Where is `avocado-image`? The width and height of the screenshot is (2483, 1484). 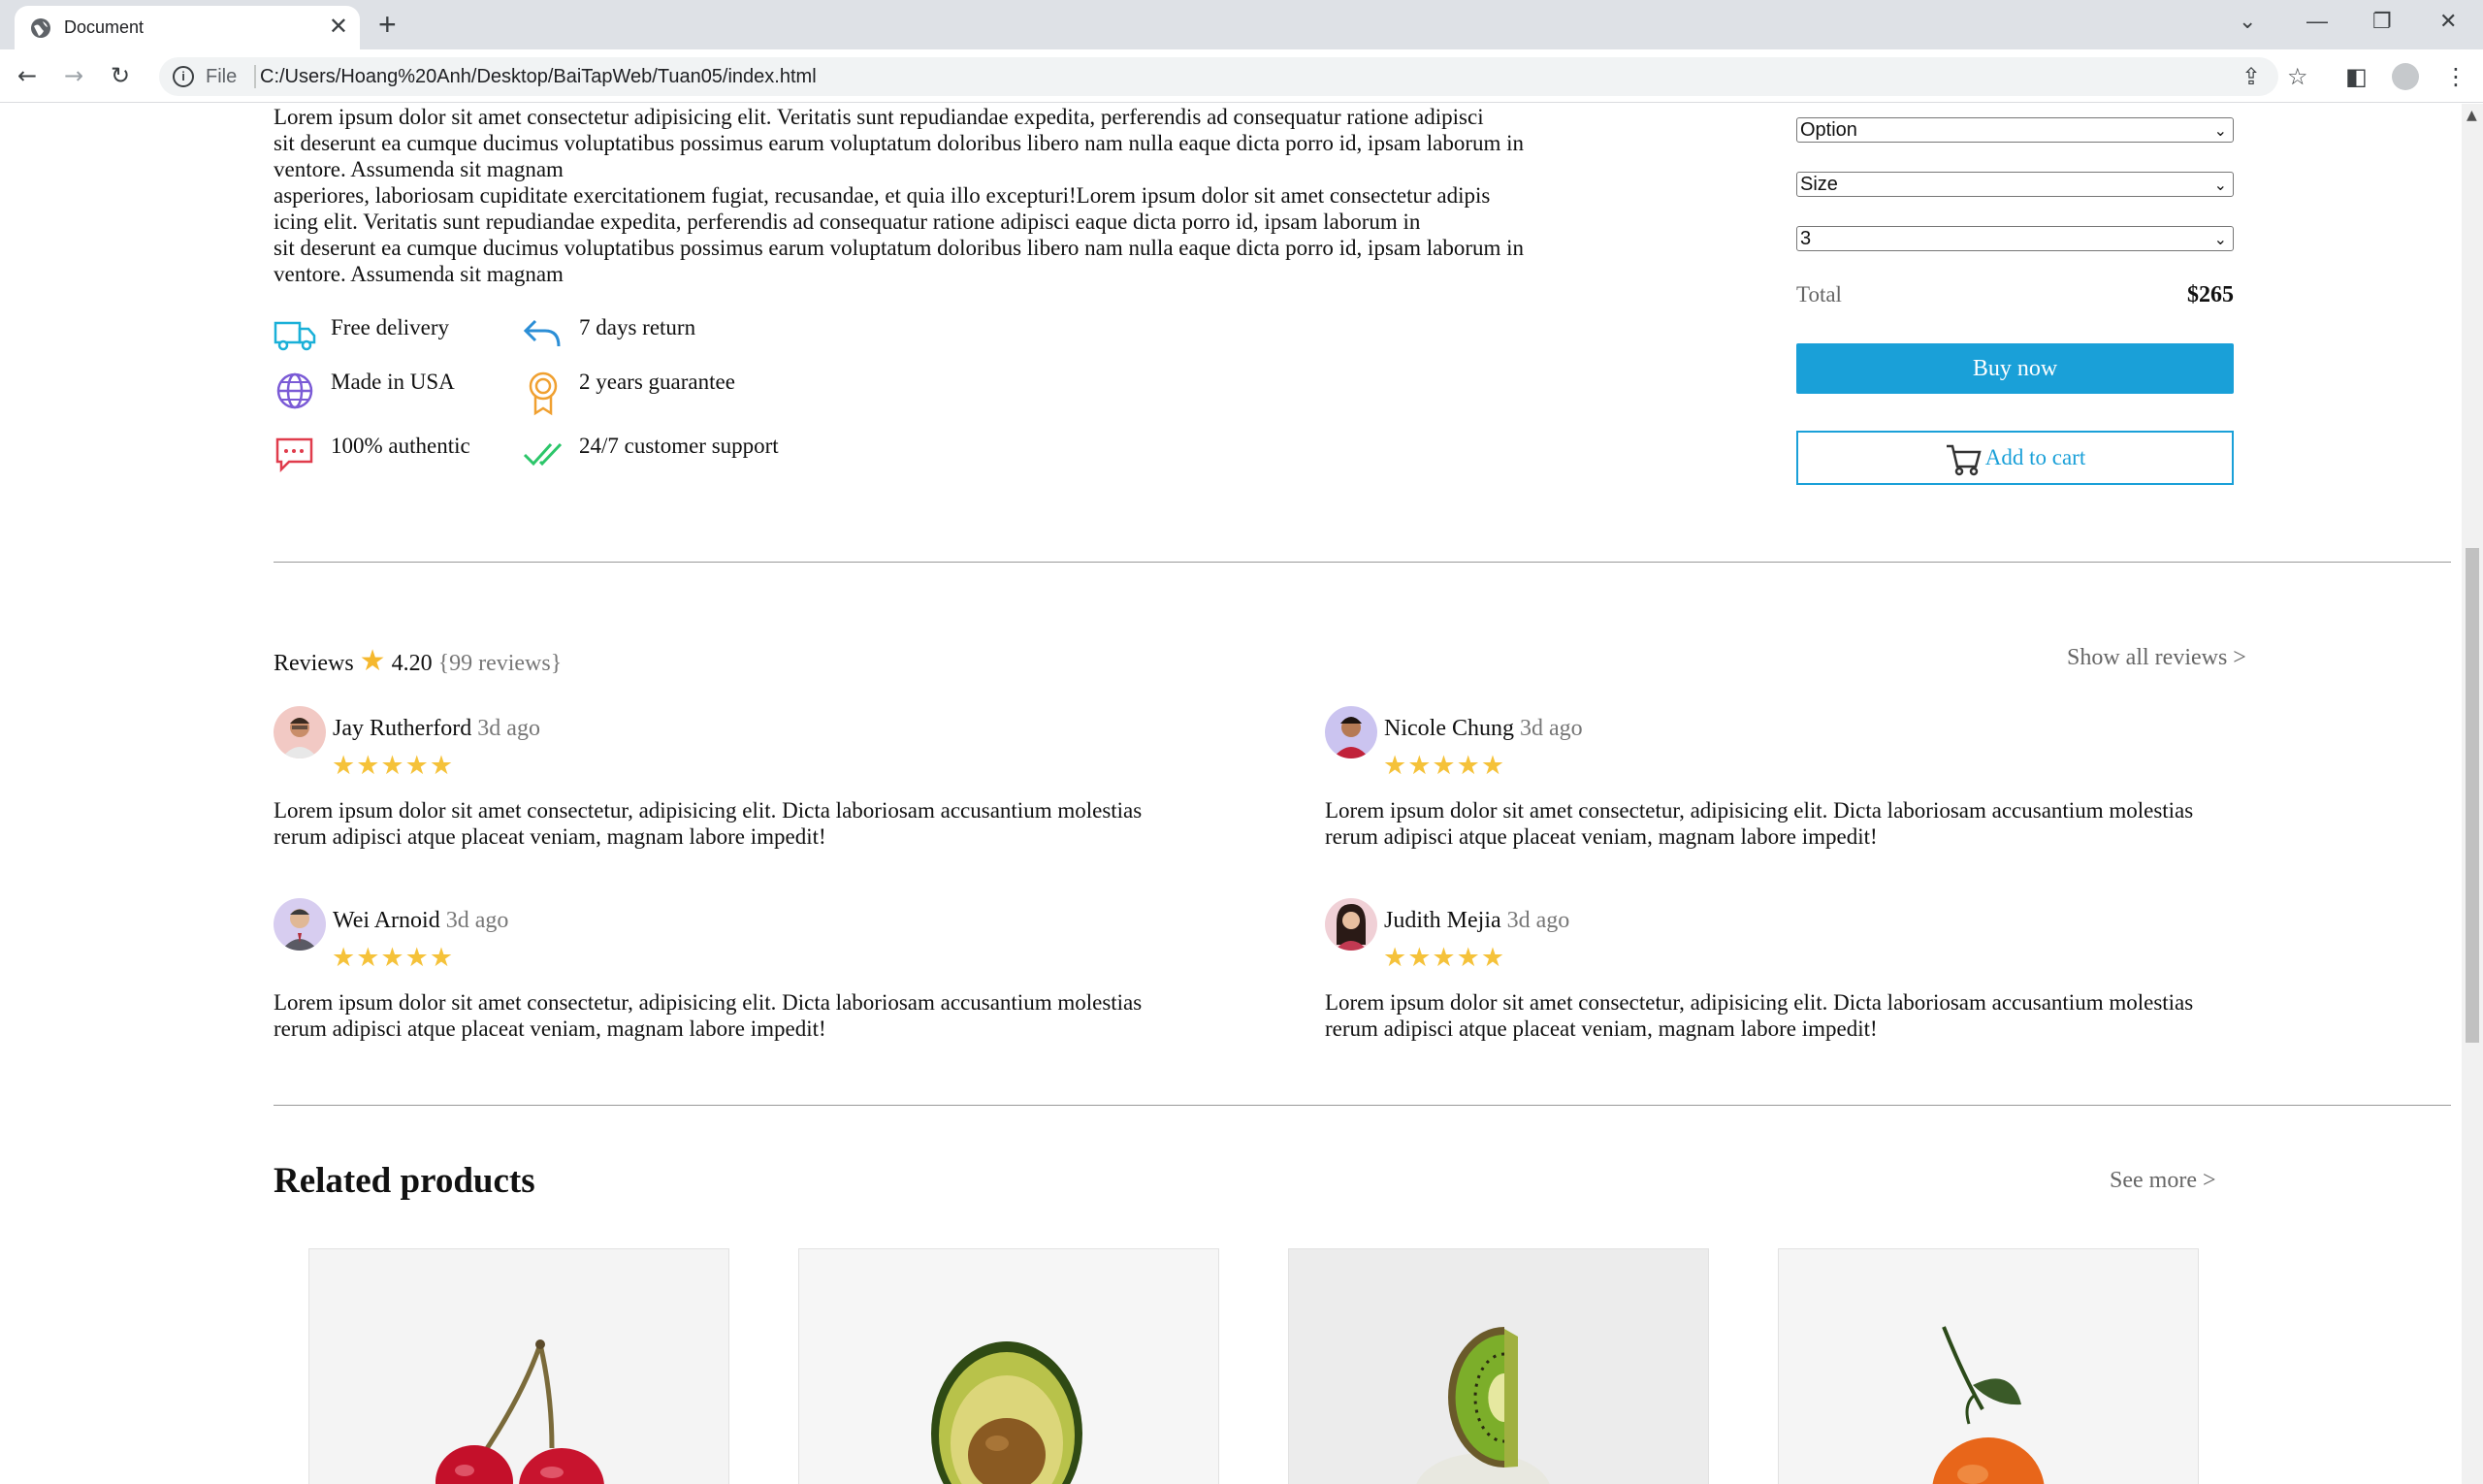
avocado-image is located at coordinates (1009, 1367).